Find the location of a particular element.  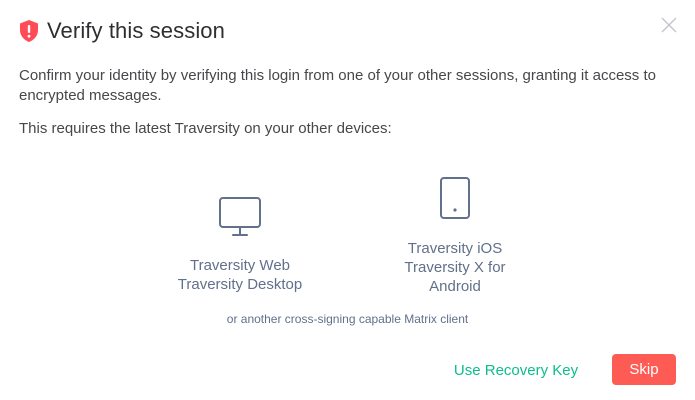

client-name: Traversity Web is located at coordinates (240, 265).